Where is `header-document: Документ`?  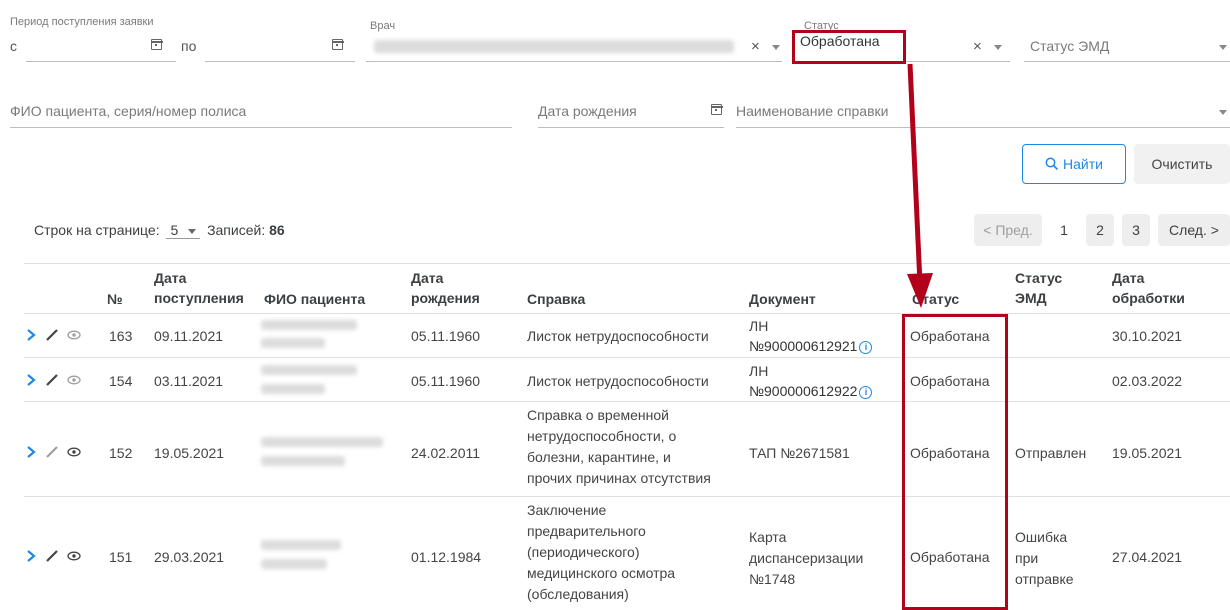 header-document: Документ is located at coordinates (782, 299).